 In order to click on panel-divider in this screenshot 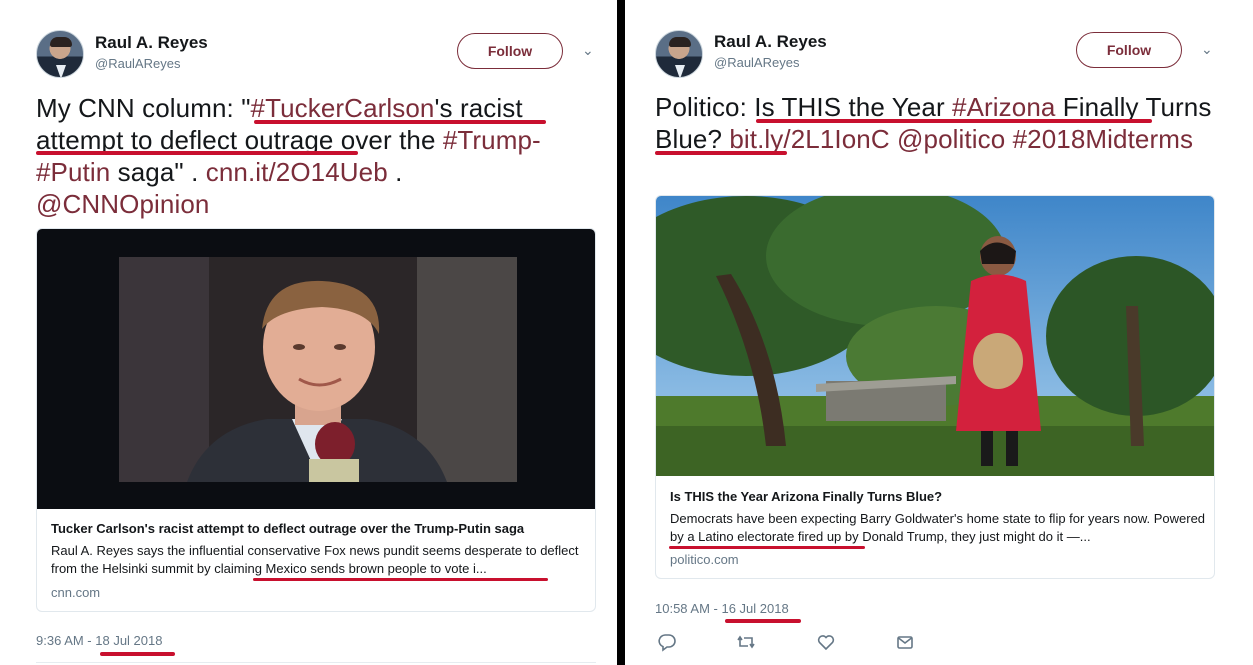, I will do `click(621, 332)`.